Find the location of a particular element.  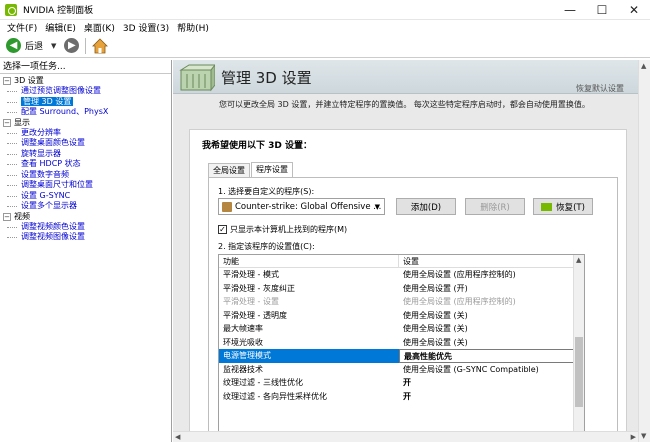

3d-settings-icon is located at coordinates (198, 77).